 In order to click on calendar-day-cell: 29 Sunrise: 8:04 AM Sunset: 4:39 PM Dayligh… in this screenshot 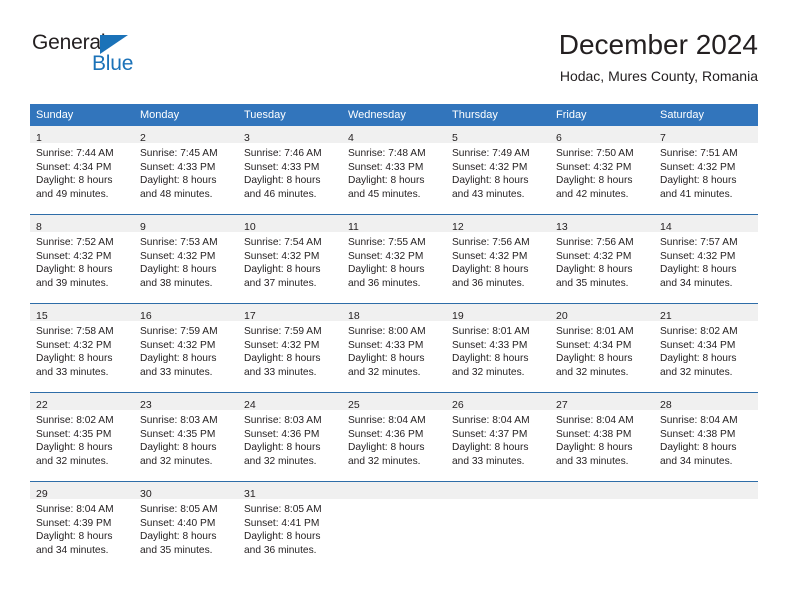, I will do `click(82, 525)`.